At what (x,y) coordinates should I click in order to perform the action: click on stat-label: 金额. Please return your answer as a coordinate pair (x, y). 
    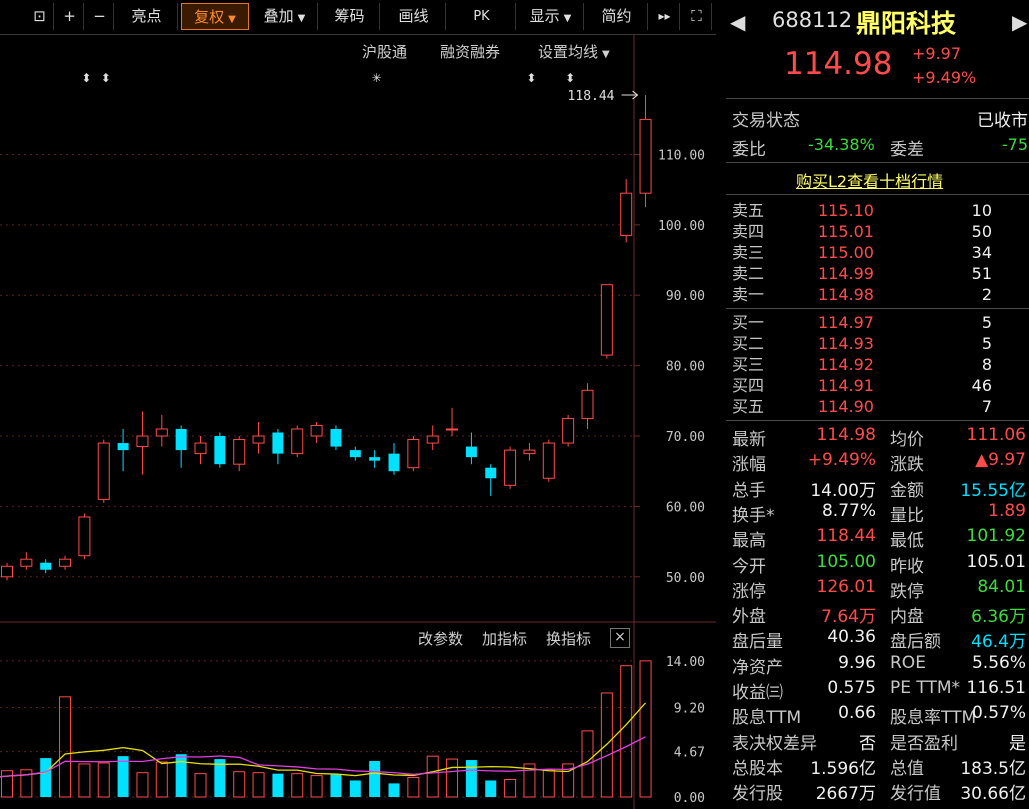
    Looking at the image, I should click on (907, 490).